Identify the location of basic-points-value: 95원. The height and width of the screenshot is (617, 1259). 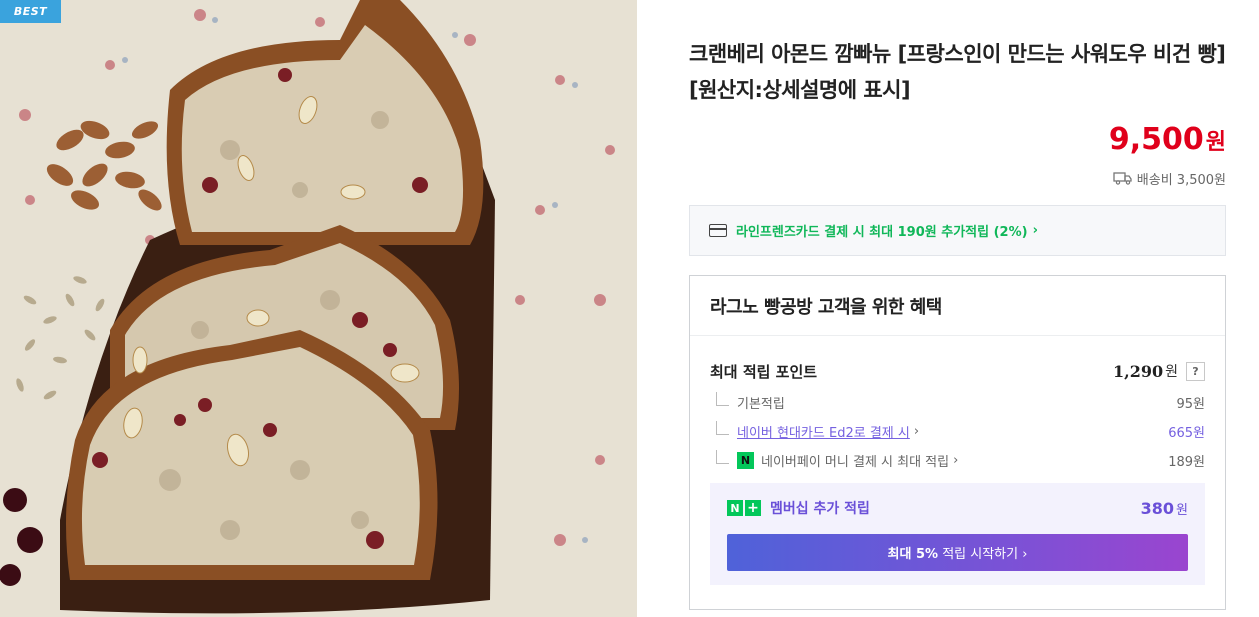
(1190, 404).